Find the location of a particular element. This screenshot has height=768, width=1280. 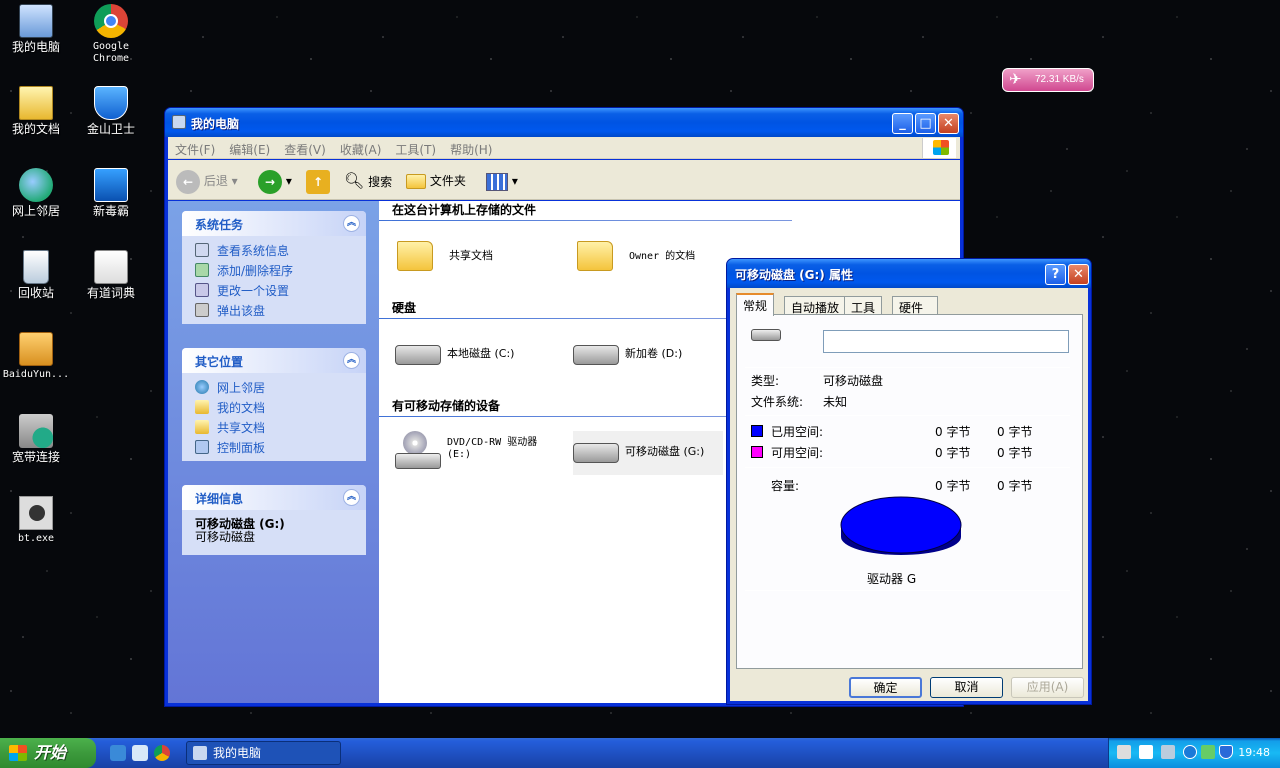

dictionary-icon is located at coordinates (111, 267).